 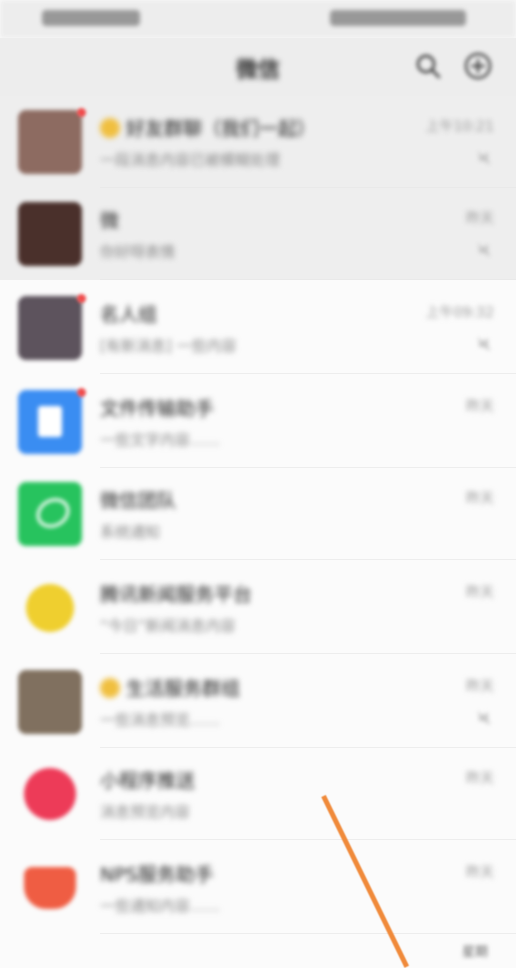 What do you see at coordinates (91, 18) in the screenshot?
I see `status-left-indicators` at bounding box center [91, 18].